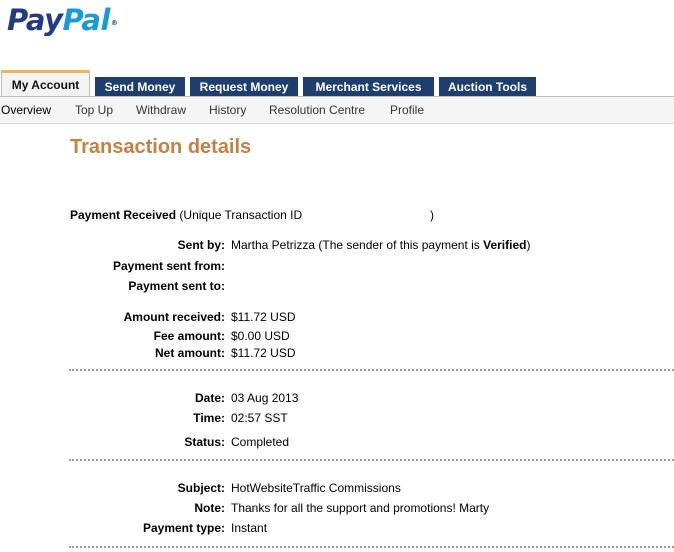 This screenshot has height=552, width=674. What do you see at coordinates (114, 23) in the screenshot?
I see `logo-trademark: ®` at bounding box center [114, 23].